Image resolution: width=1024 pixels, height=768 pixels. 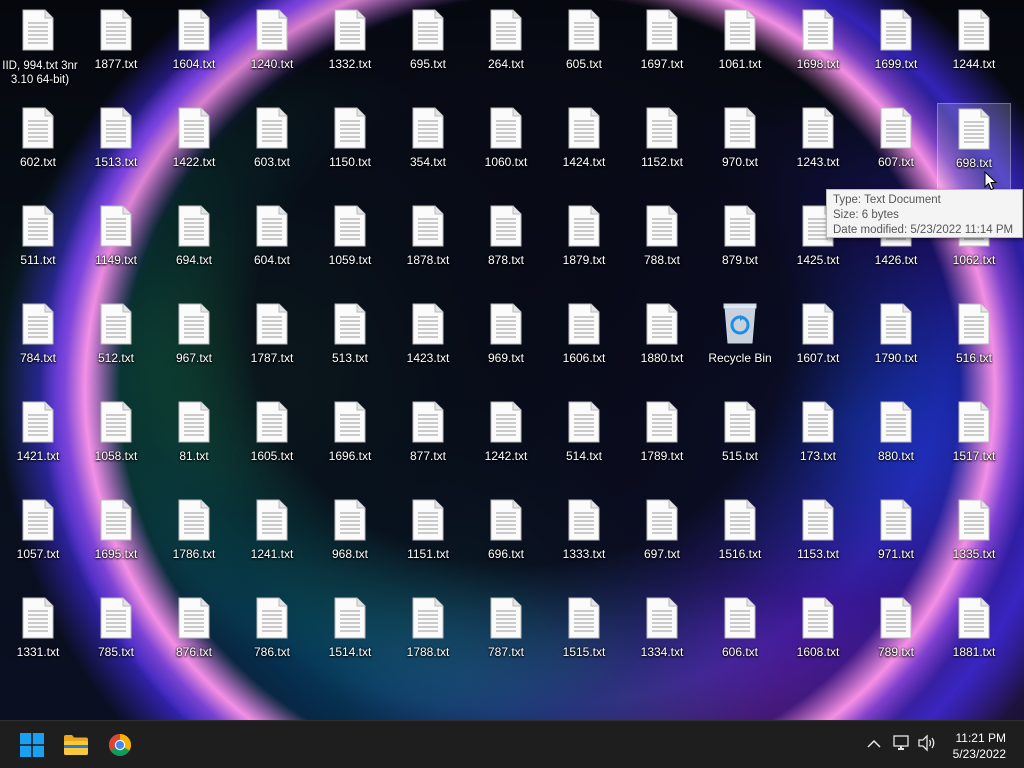 I want to click on desktop-file-icon: 1242.txt, so click(x=506, y=442).